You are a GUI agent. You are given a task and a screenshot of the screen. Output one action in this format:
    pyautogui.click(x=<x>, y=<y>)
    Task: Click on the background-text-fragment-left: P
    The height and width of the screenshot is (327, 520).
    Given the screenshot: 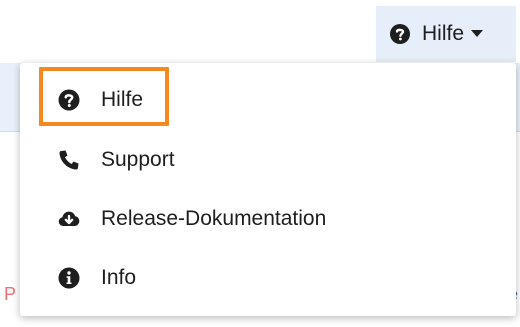 What is the action you would take?
    pyautogui.click(x=10, y=294)
    